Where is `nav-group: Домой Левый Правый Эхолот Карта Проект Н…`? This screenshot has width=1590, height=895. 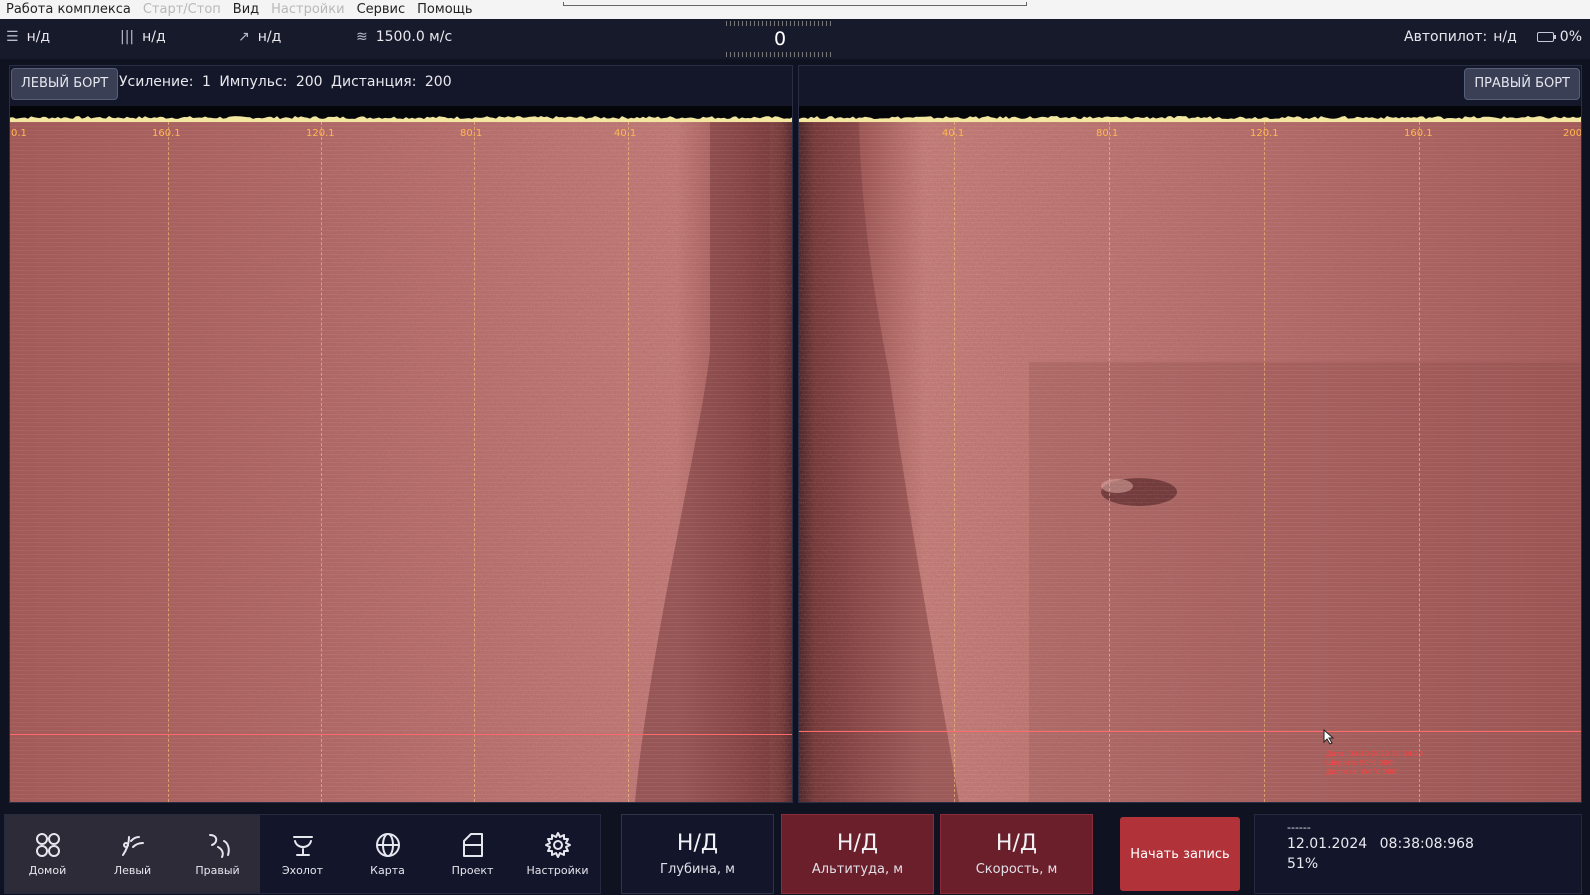
nav-group: Домой Левый Правый Эхолот Карта Проект Н… is located at coordinates (302, 854).